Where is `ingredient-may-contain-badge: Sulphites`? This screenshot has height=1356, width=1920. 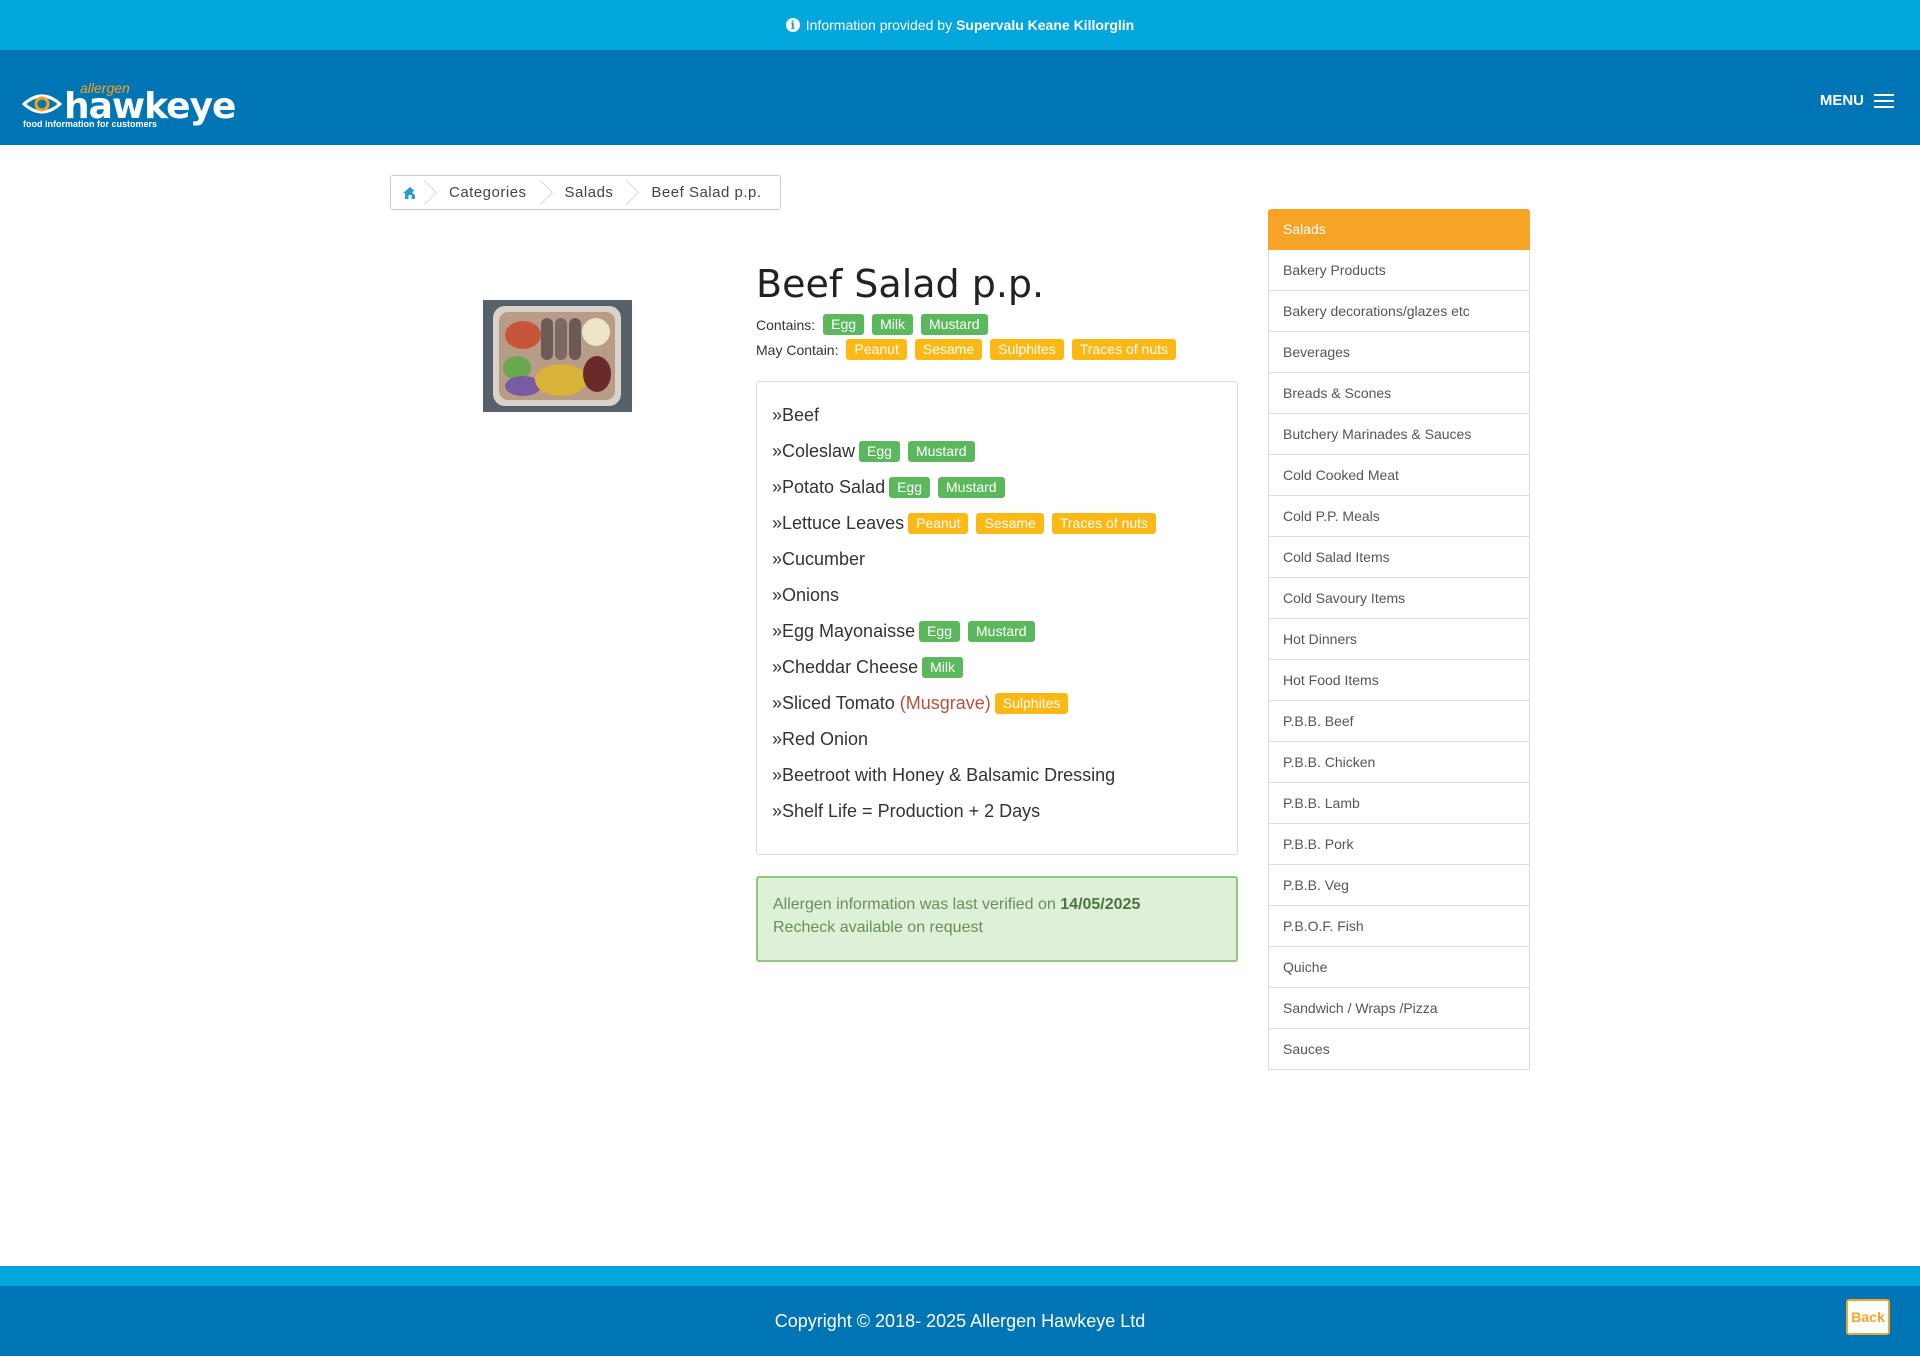 ingredient-may-contain-badge: Sulphites is located at coordinates (1031, 703).